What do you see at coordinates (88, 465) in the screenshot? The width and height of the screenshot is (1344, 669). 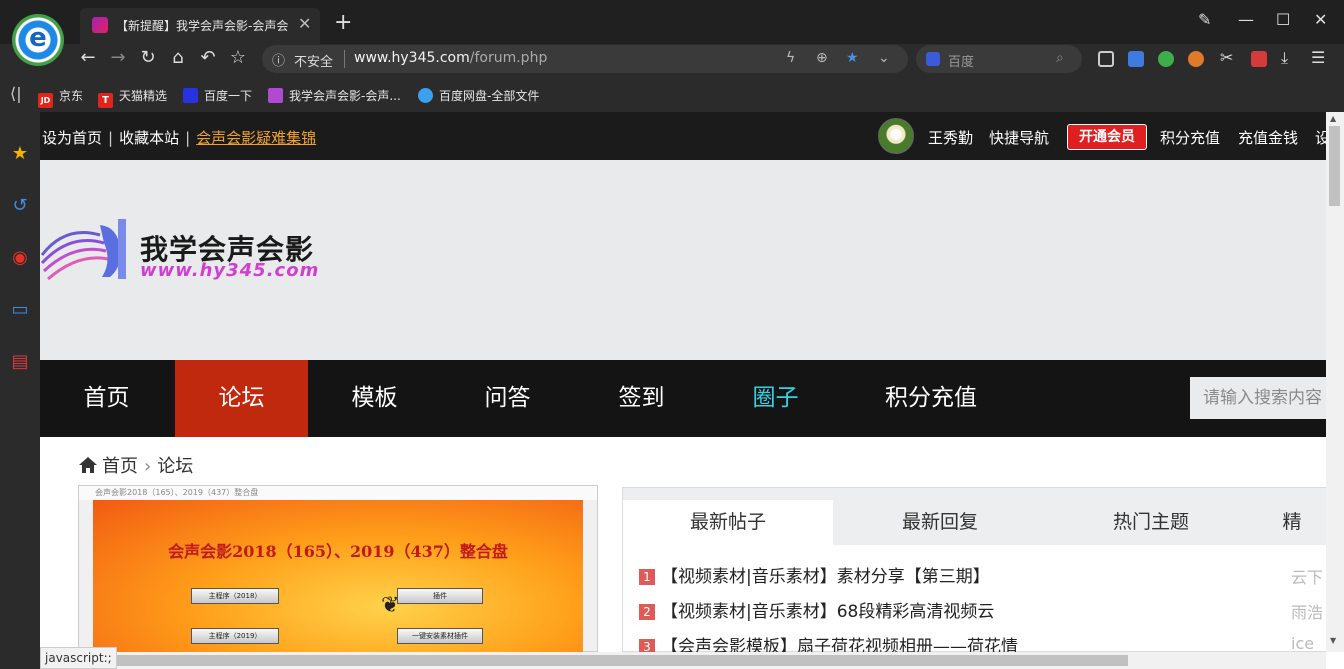 I see `home-icon` at bounding box center [88, 465].